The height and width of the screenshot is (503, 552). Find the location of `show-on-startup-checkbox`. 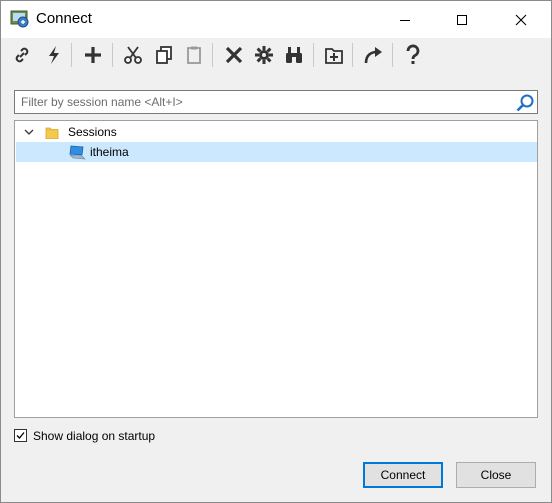

show-on-startup-checkbox is located at coordinates (20, 435).